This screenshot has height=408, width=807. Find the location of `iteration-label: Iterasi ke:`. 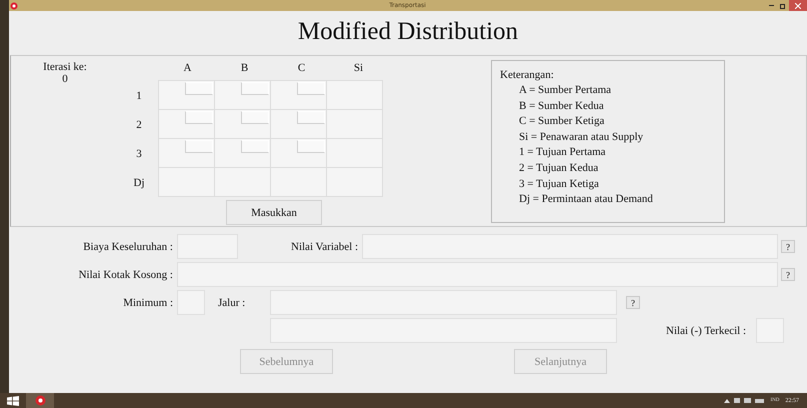

iteration-label: Iterasi ke: is located at coordinates (65, 67).